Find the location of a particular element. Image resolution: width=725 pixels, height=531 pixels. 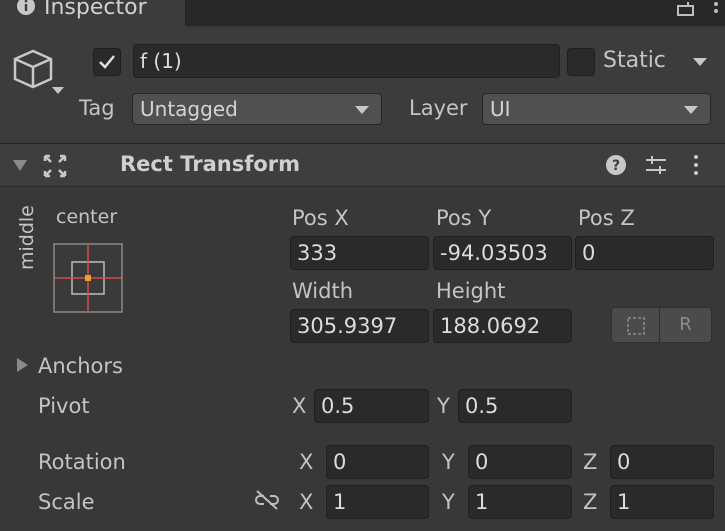

help-icon: ? is located at coordinates (616, 165).